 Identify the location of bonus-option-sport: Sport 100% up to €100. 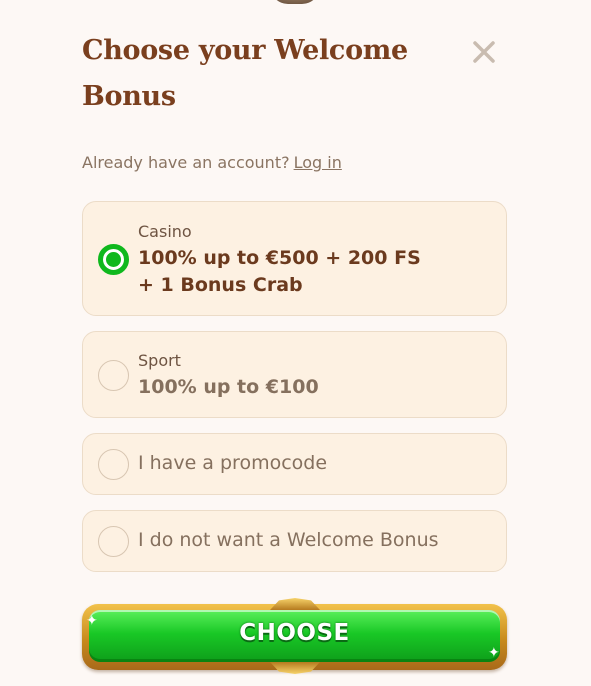
(294, 374).